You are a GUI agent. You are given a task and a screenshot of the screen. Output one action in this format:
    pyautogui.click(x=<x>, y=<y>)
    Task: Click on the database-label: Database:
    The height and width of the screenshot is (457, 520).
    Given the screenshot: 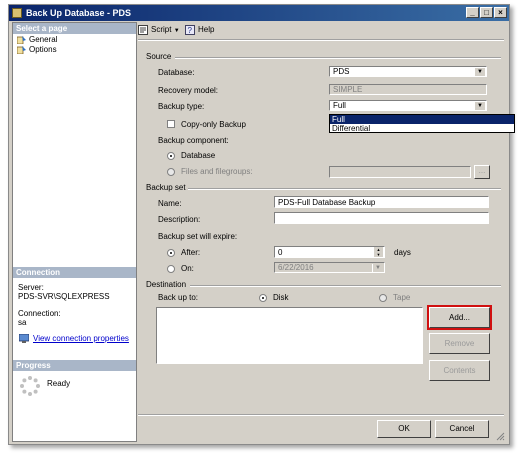 What is the action you would take?
    pyautogui.click(x=176, y=72)
    